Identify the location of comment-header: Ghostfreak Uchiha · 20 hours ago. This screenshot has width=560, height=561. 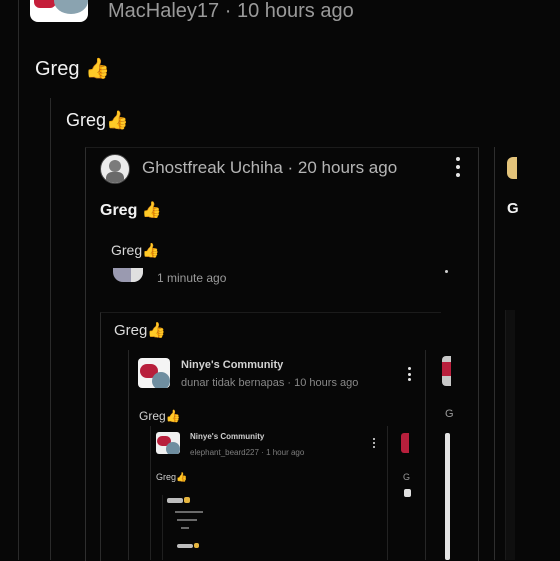
(270, 167).